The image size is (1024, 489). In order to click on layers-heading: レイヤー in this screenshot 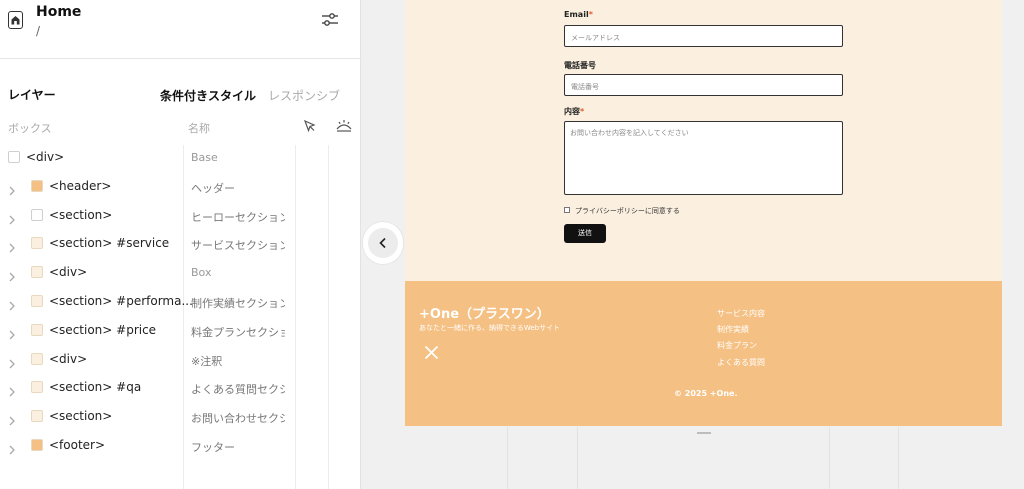, I will do `click(32, 95)`.